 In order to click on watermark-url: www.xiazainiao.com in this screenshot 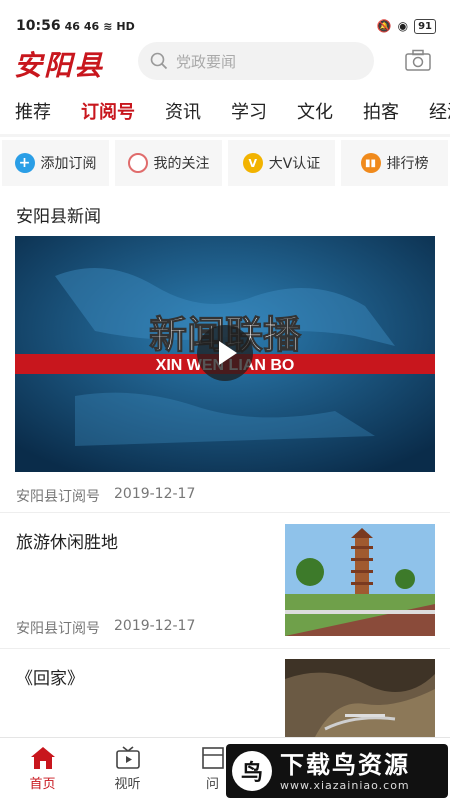, I will do `click(345, 785)`.